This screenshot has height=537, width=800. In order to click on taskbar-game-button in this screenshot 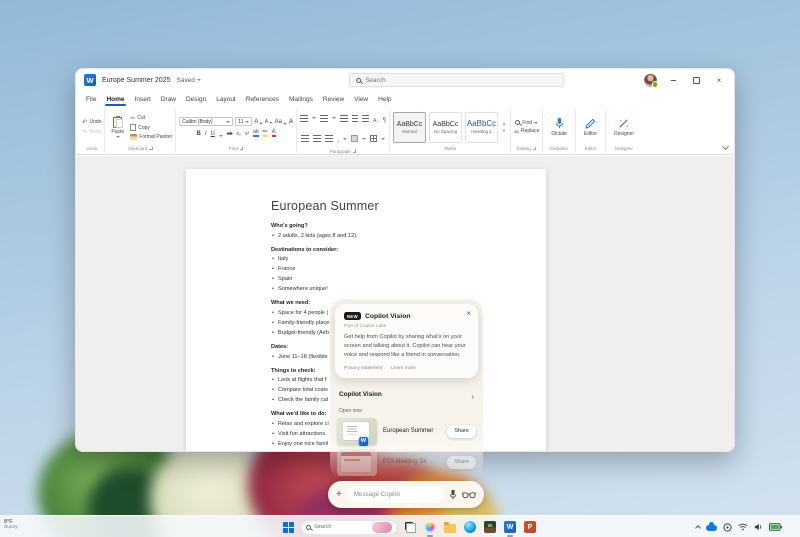, I will do `click(490, 527)`.